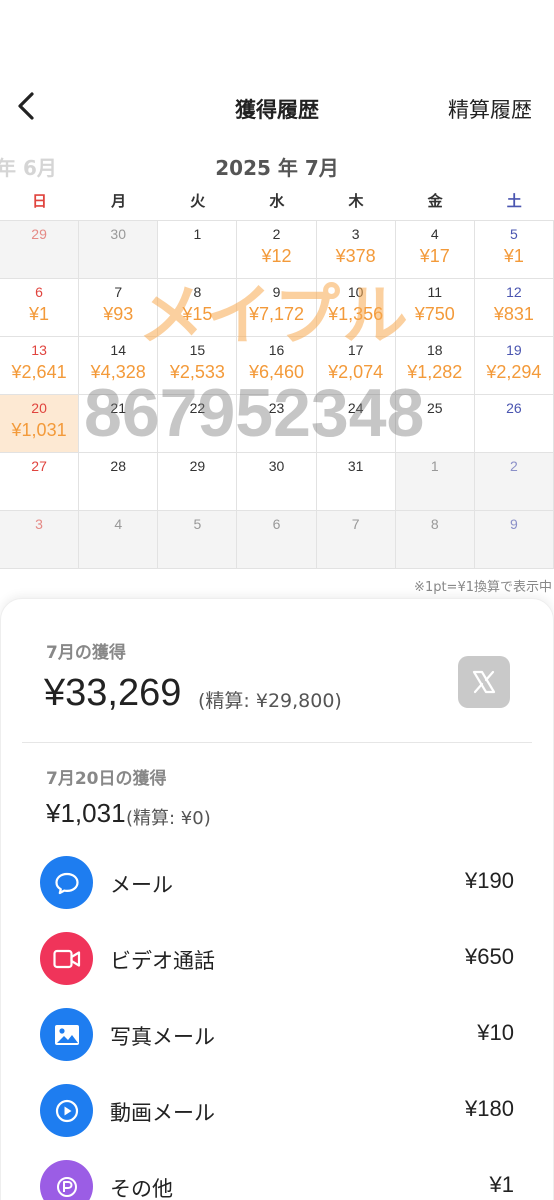 The image size is (554, 1200). Describe the element at coordinates (277, 540) in the screenshot. I see `calendar-day-cell: 6` at that location.